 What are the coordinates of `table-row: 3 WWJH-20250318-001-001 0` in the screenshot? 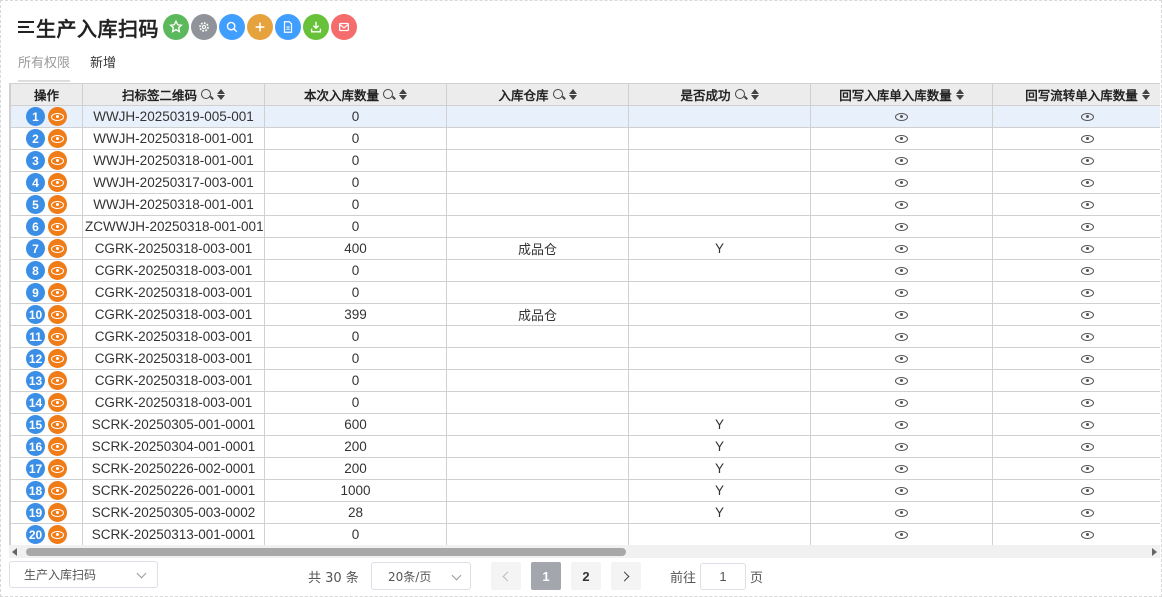 It's located at (585, 160).